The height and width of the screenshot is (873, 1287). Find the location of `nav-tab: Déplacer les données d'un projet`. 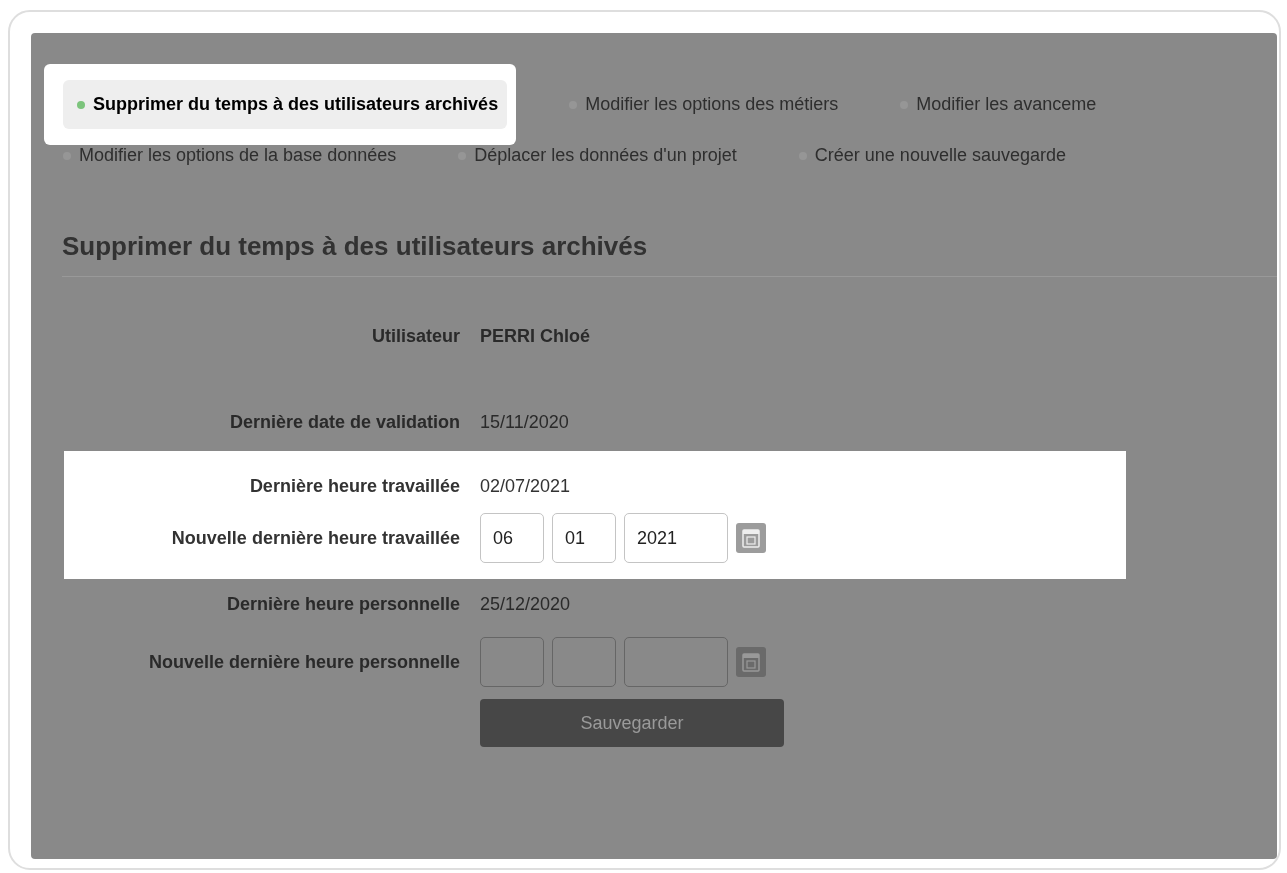

nav-tab: Déplacer les données d'un projet is located at coordinates (597, 155).